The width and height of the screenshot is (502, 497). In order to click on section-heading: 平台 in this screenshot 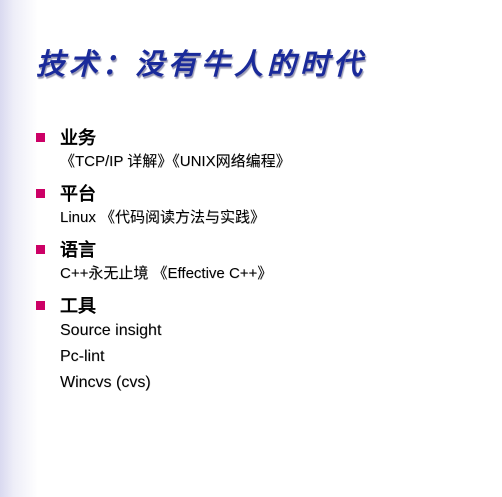, I will do `click(78, 194)`.